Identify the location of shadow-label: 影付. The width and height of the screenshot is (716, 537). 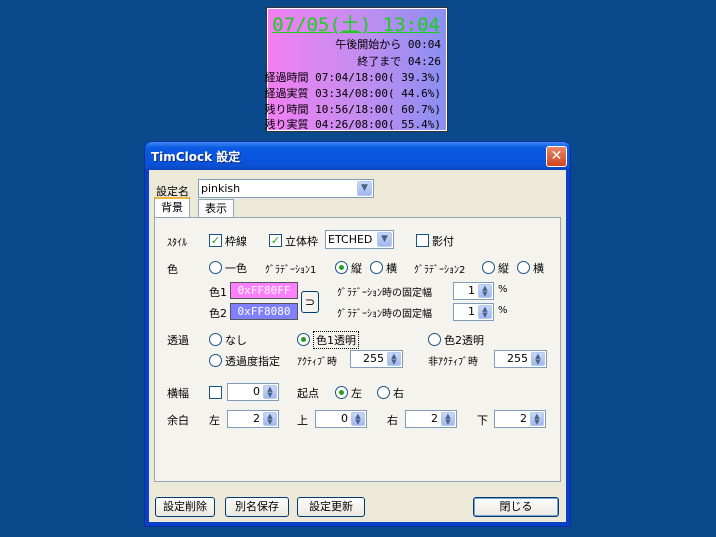
(443, 241).